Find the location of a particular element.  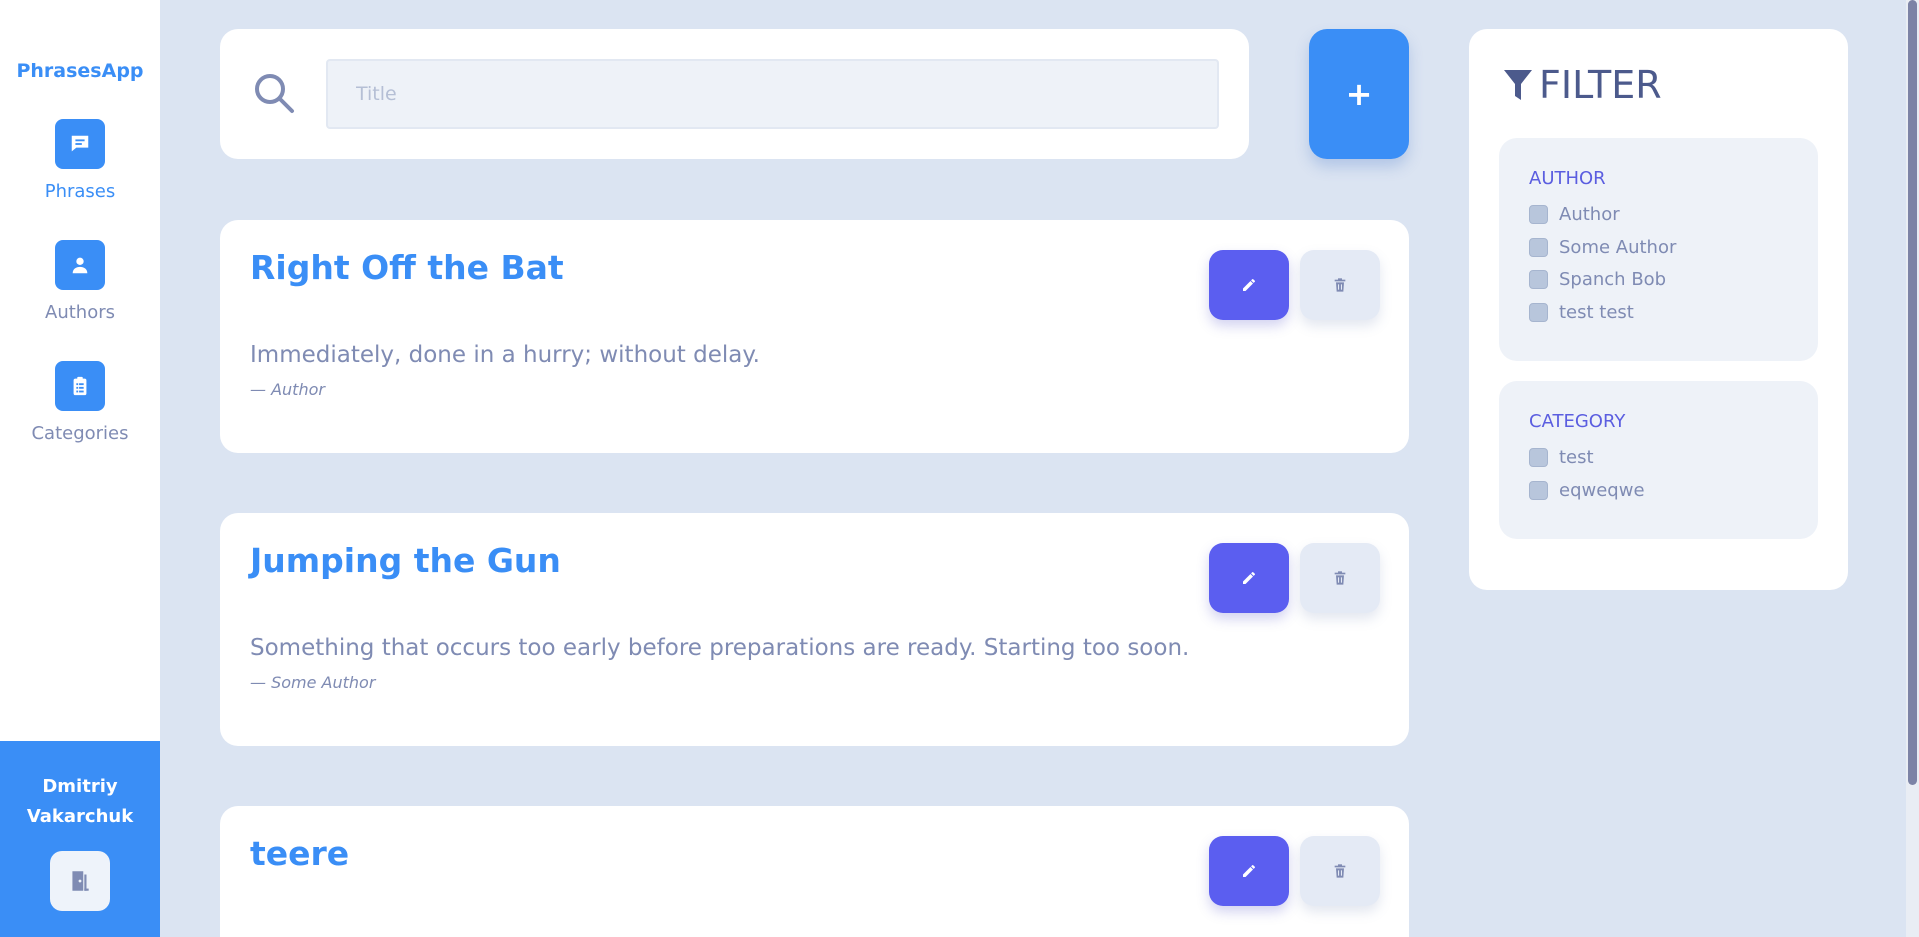

author-option: Spanch Bob is located at coordinates (1597, 279).